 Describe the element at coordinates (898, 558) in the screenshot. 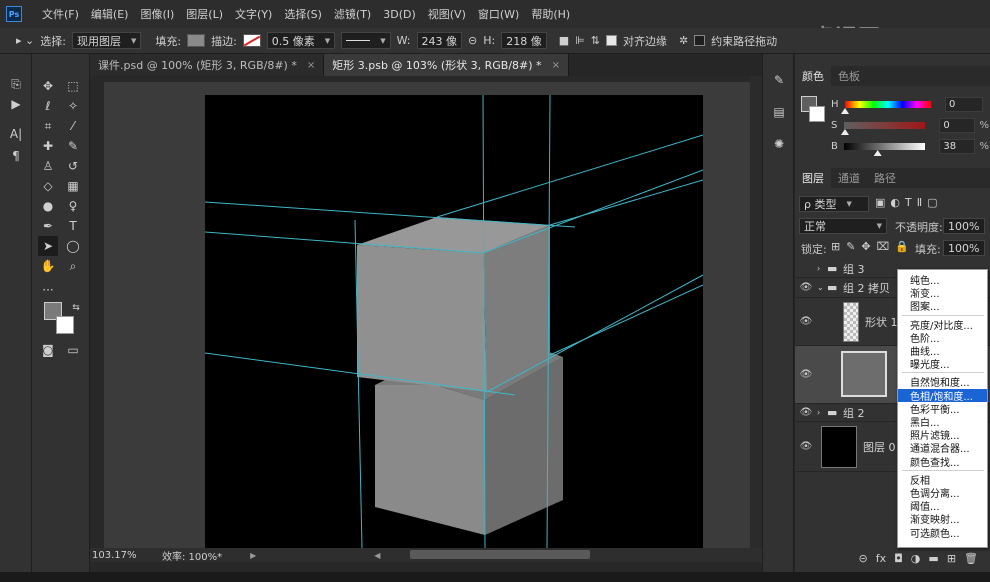

I see `add-mask-icon: ◘` at that location.